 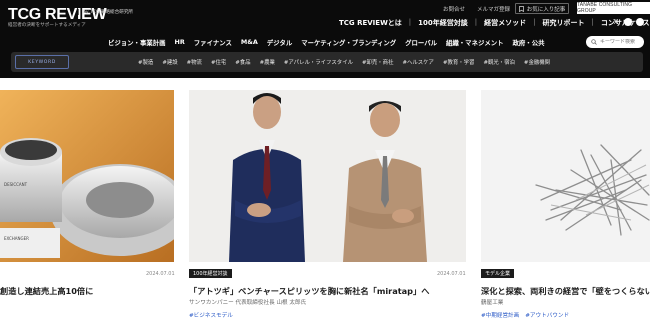 I want to click on svg-text: DESICCANT, so click(x=16, y=184).